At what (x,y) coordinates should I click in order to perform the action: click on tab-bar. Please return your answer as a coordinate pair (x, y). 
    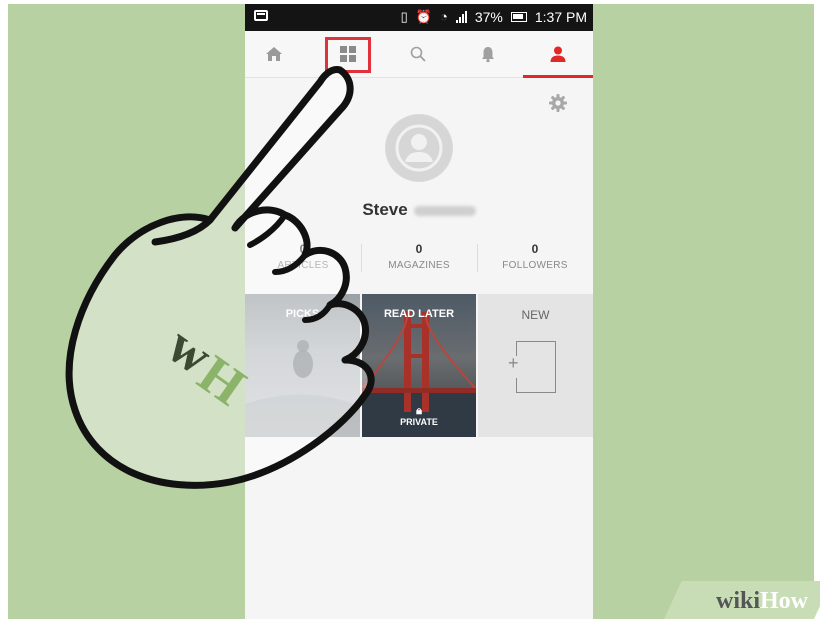
    Looking at the image, I should click on (419, 54).